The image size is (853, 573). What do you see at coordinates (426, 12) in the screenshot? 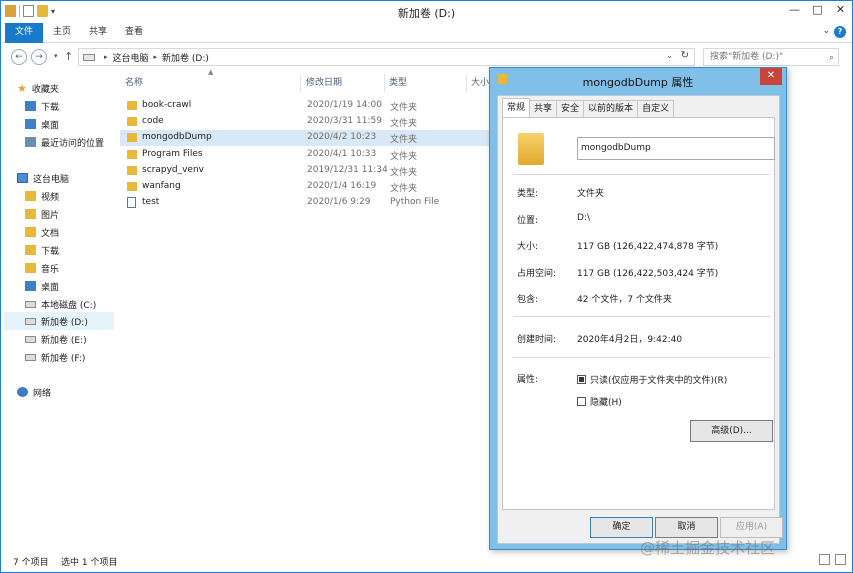
I see `title-bar: ▾ 新加卷 (D:) — □ ✕` at bounding box center [426, 12].